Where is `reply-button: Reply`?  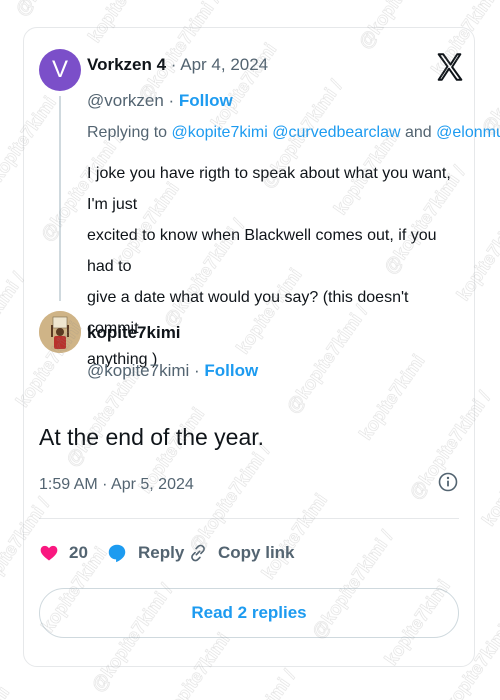
reply-button: Reply is located at coordinates (145, 553).